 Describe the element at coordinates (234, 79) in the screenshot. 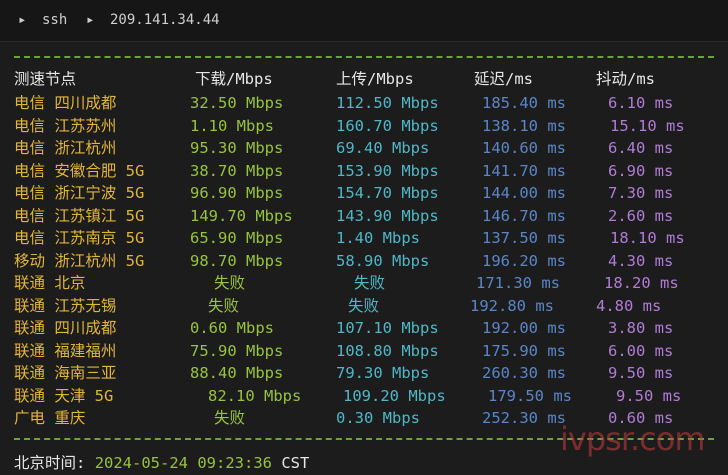

I see `header-download: 下载/Mbps` at that location.